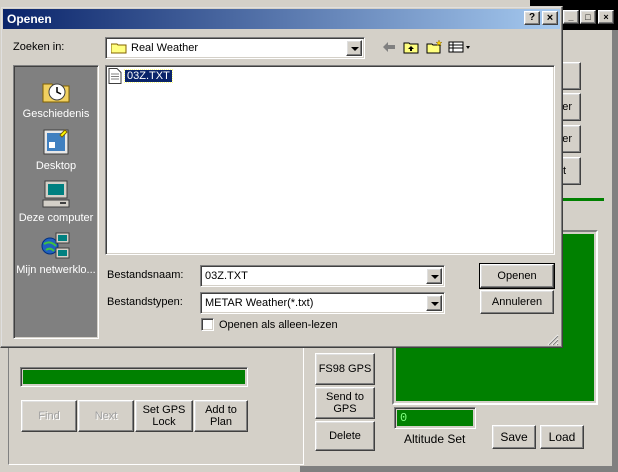  What do you see at coordinates (459, 469) in the screenshot?
I see `bottom-shade` at bounding box center [459, 469].